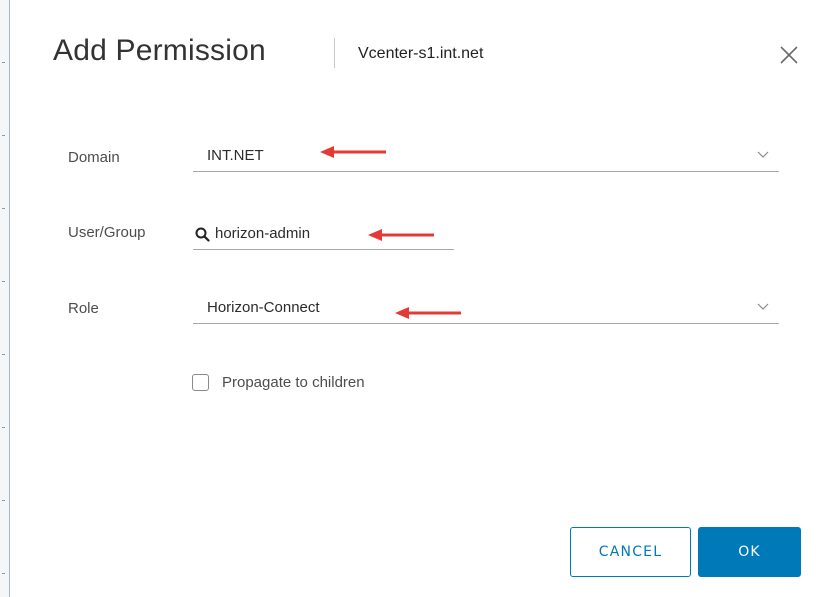 This screenshot has height=597, width=816. Describe the element at coordinates (107, 232) in the screenshot. I see `user-group-label: User/Group` at that location.